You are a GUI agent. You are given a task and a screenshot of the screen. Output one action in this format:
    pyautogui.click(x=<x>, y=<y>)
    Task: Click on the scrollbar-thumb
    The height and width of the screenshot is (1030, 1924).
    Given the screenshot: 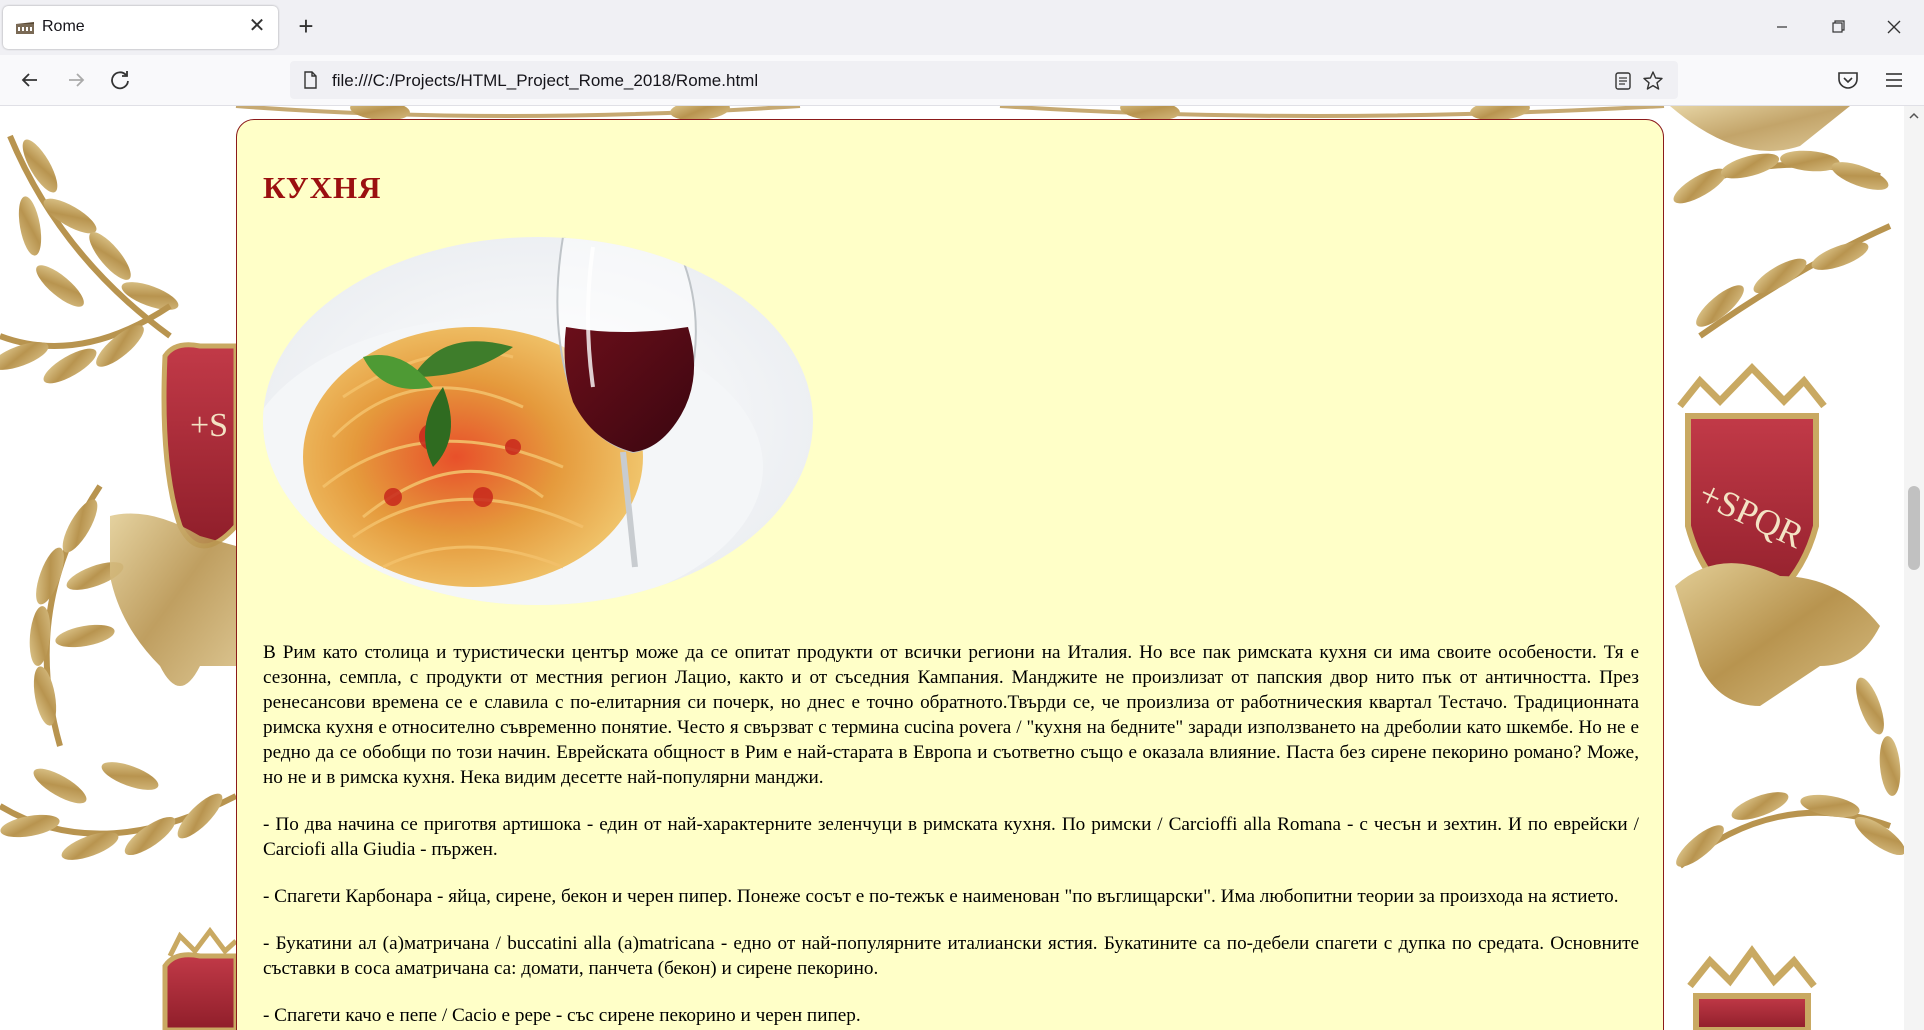 What is the action you would take?
    pyautogui.click(x=1914, y=528)
    